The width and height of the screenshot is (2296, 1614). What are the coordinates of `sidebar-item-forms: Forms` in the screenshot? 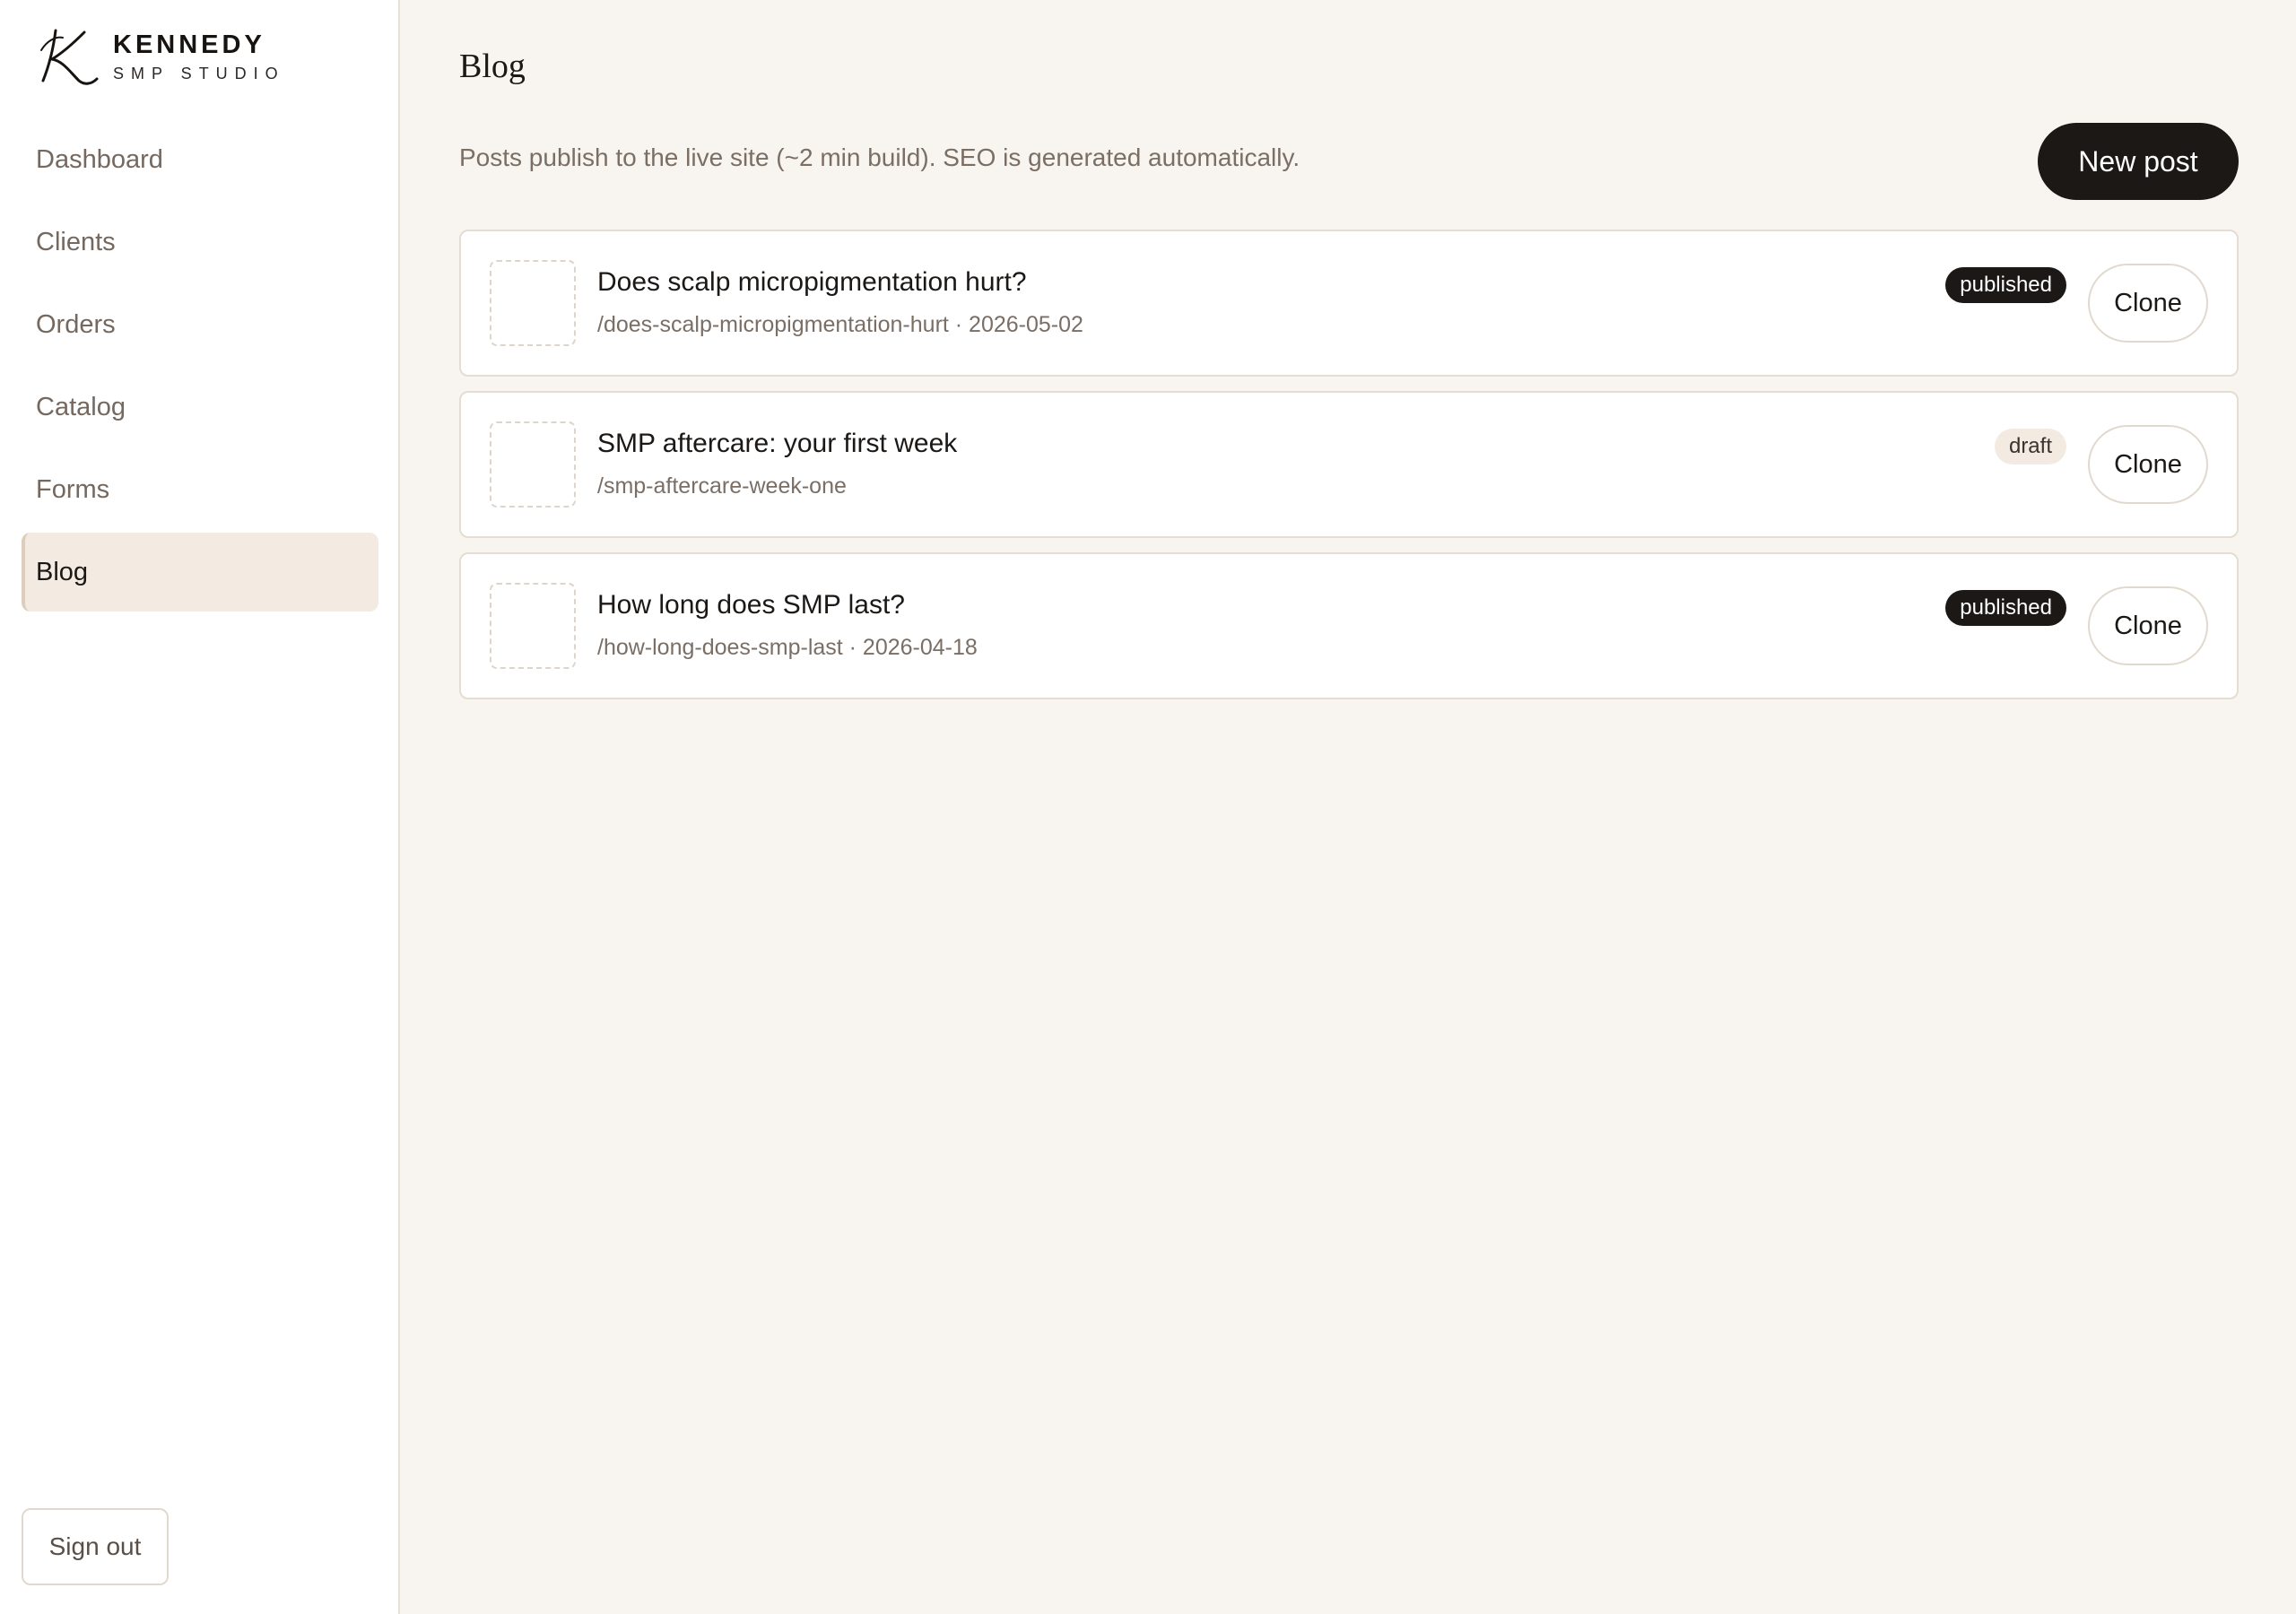 It's located at (200, 489).